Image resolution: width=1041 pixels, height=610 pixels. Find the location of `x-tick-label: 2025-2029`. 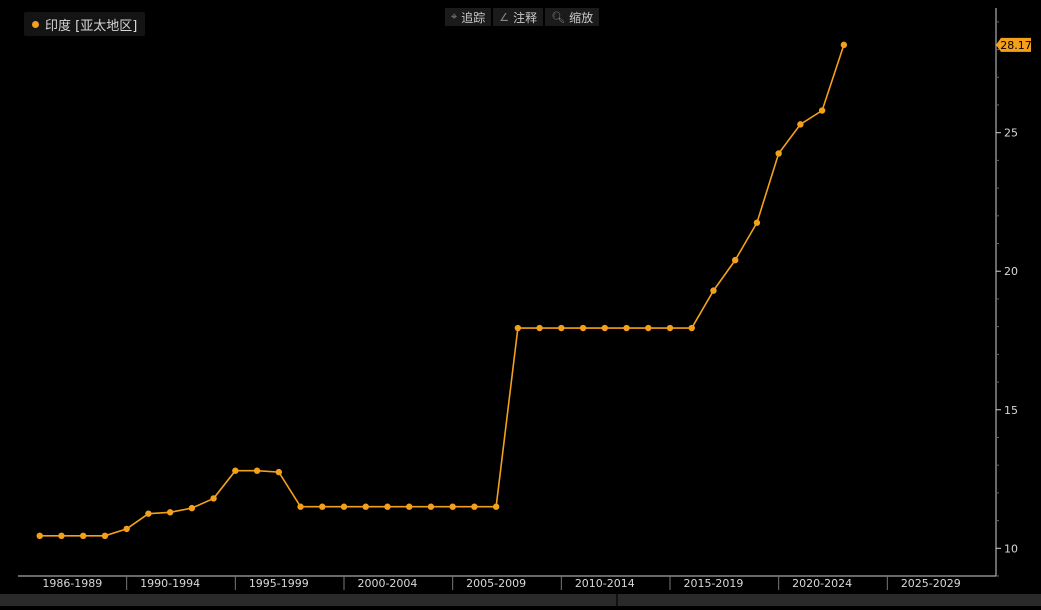

x-tick-label: 2025-2029 is located at coordinates (931, 583).